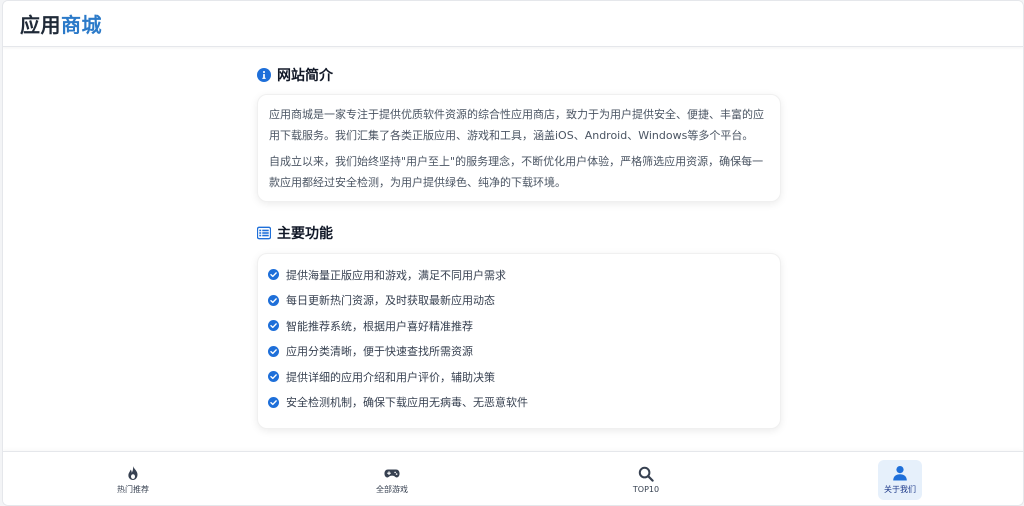  Describe the element at coordinates (264, 75) in the screenshot. I see `info-circle-icon` at that location.